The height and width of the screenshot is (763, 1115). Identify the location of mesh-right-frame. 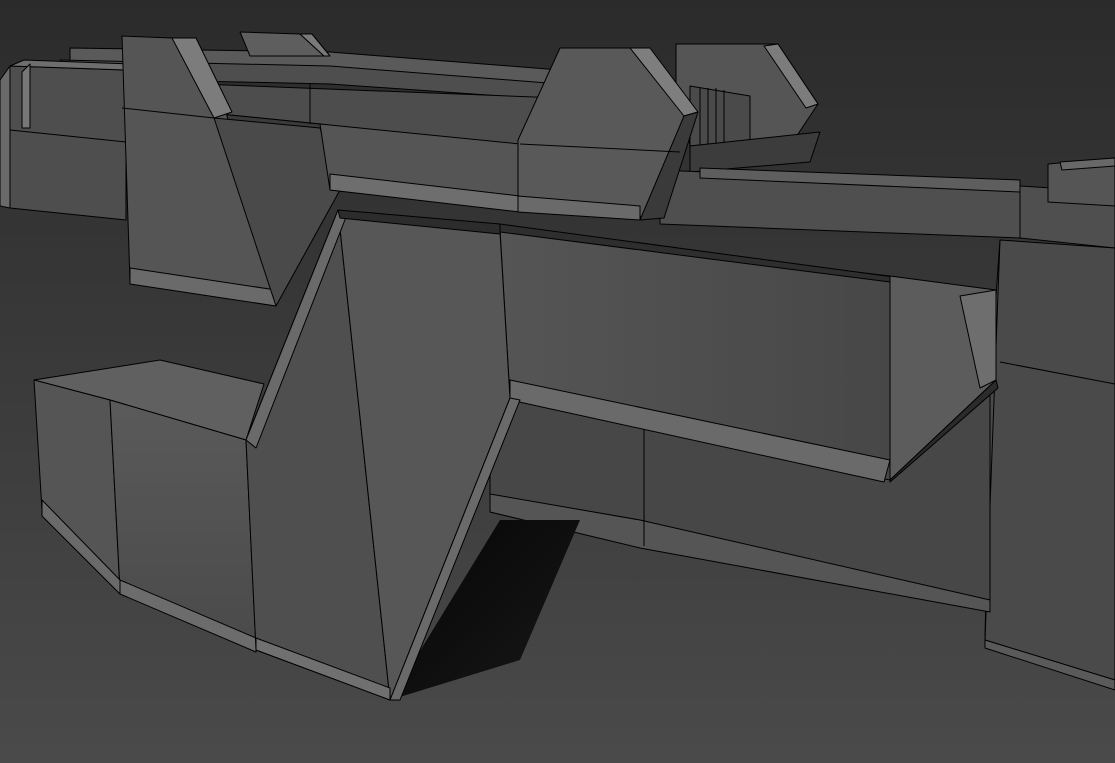
(1049, 465).